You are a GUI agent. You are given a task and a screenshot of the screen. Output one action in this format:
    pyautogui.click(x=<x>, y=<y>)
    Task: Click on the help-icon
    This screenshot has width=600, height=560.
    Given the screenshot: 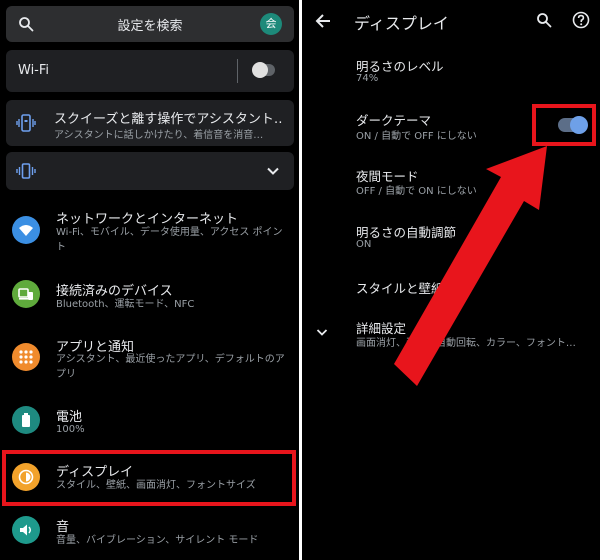 What is the action you would take?
    pyautogui.click(x=581, y=20)
    